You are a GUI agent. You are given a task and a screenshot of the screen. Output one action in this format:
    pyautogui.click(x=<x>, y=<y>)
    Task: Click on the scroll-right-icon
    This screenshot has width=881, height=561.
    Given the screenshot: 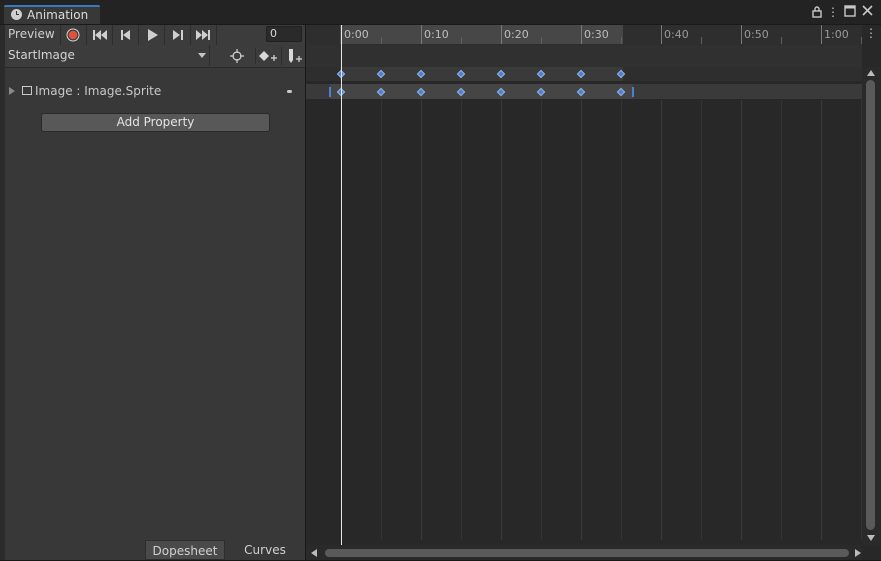 What is the action you would take?
    pyautogui.click(x=858, y=553)
    